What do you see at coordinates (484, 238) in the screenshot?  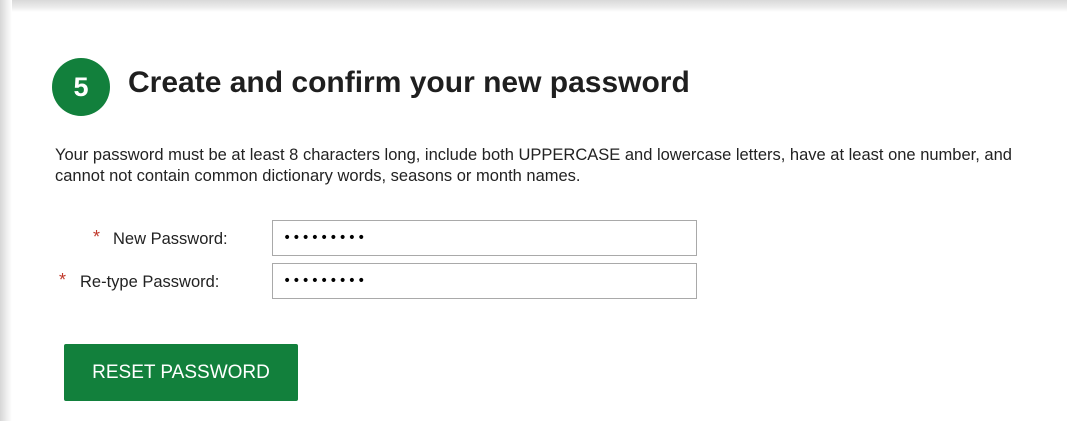 I see `new-password-input` at bounding box center [484, 238].